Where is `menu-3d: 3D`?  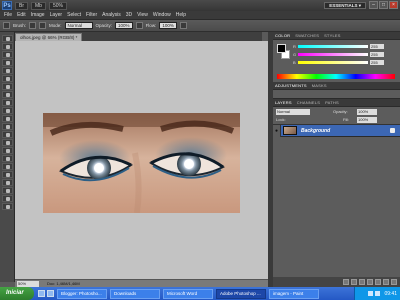
menu-3d: 3D is located at coordinates (129, 15).